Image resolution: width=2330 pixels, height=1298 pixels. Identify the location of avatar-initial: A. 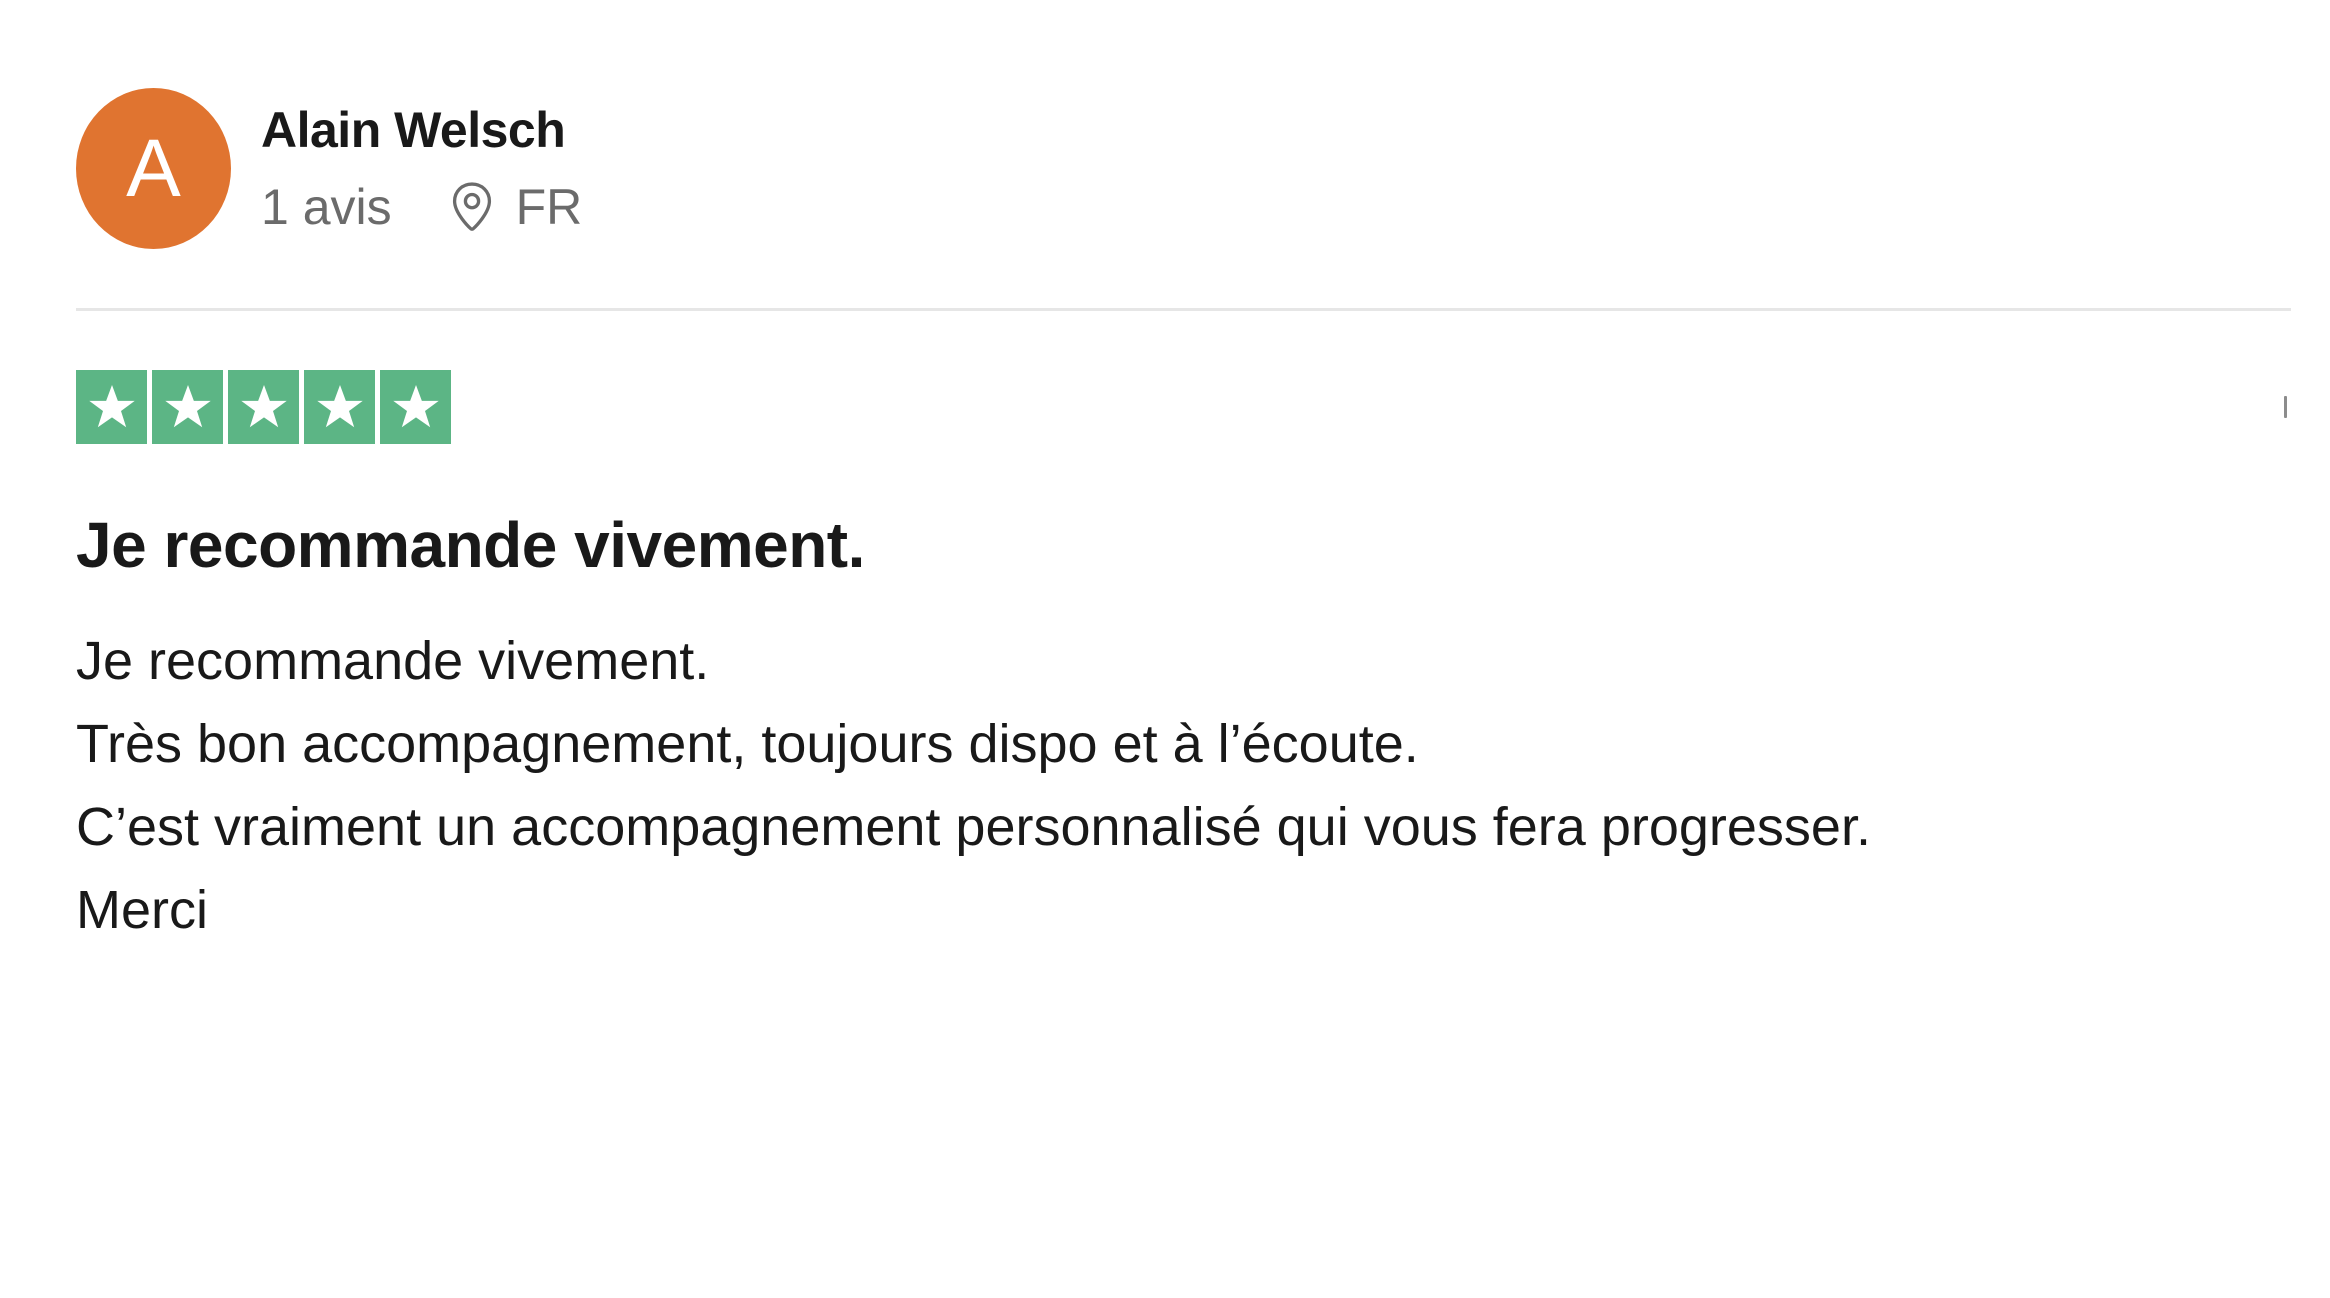
(153, 168).